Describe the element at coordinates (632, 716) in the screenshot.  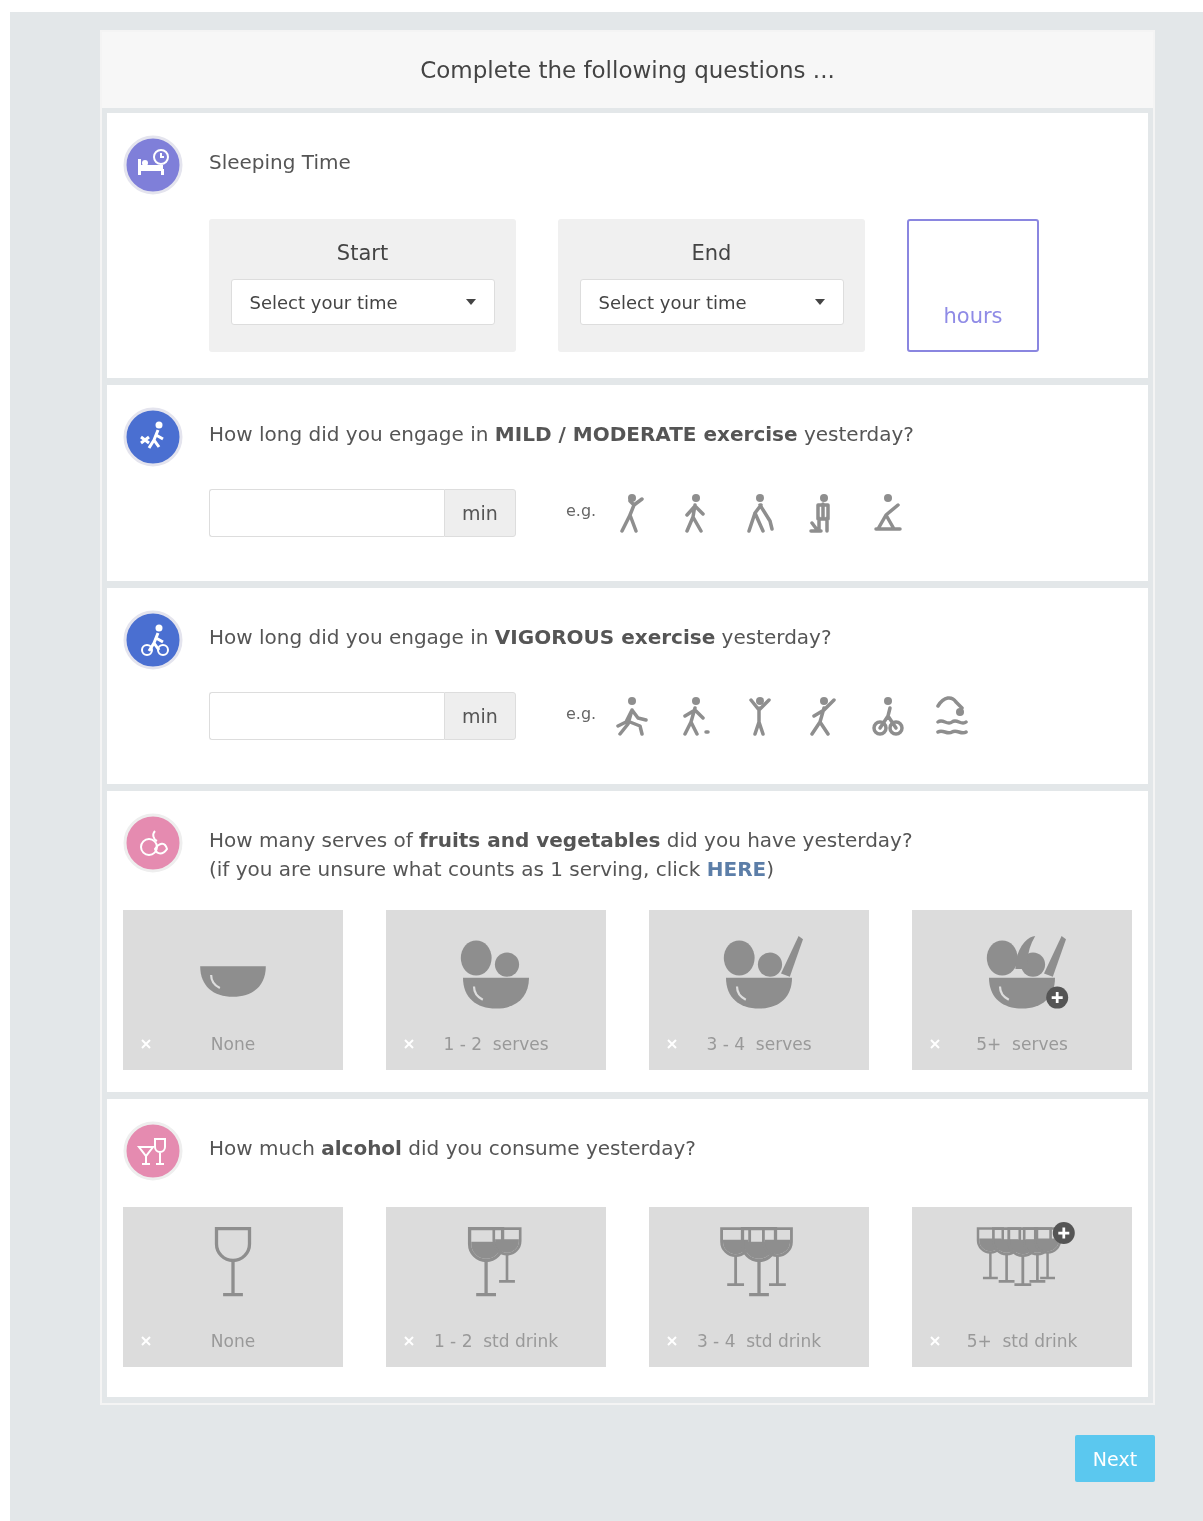
I see `running-figure-icon` at that location.